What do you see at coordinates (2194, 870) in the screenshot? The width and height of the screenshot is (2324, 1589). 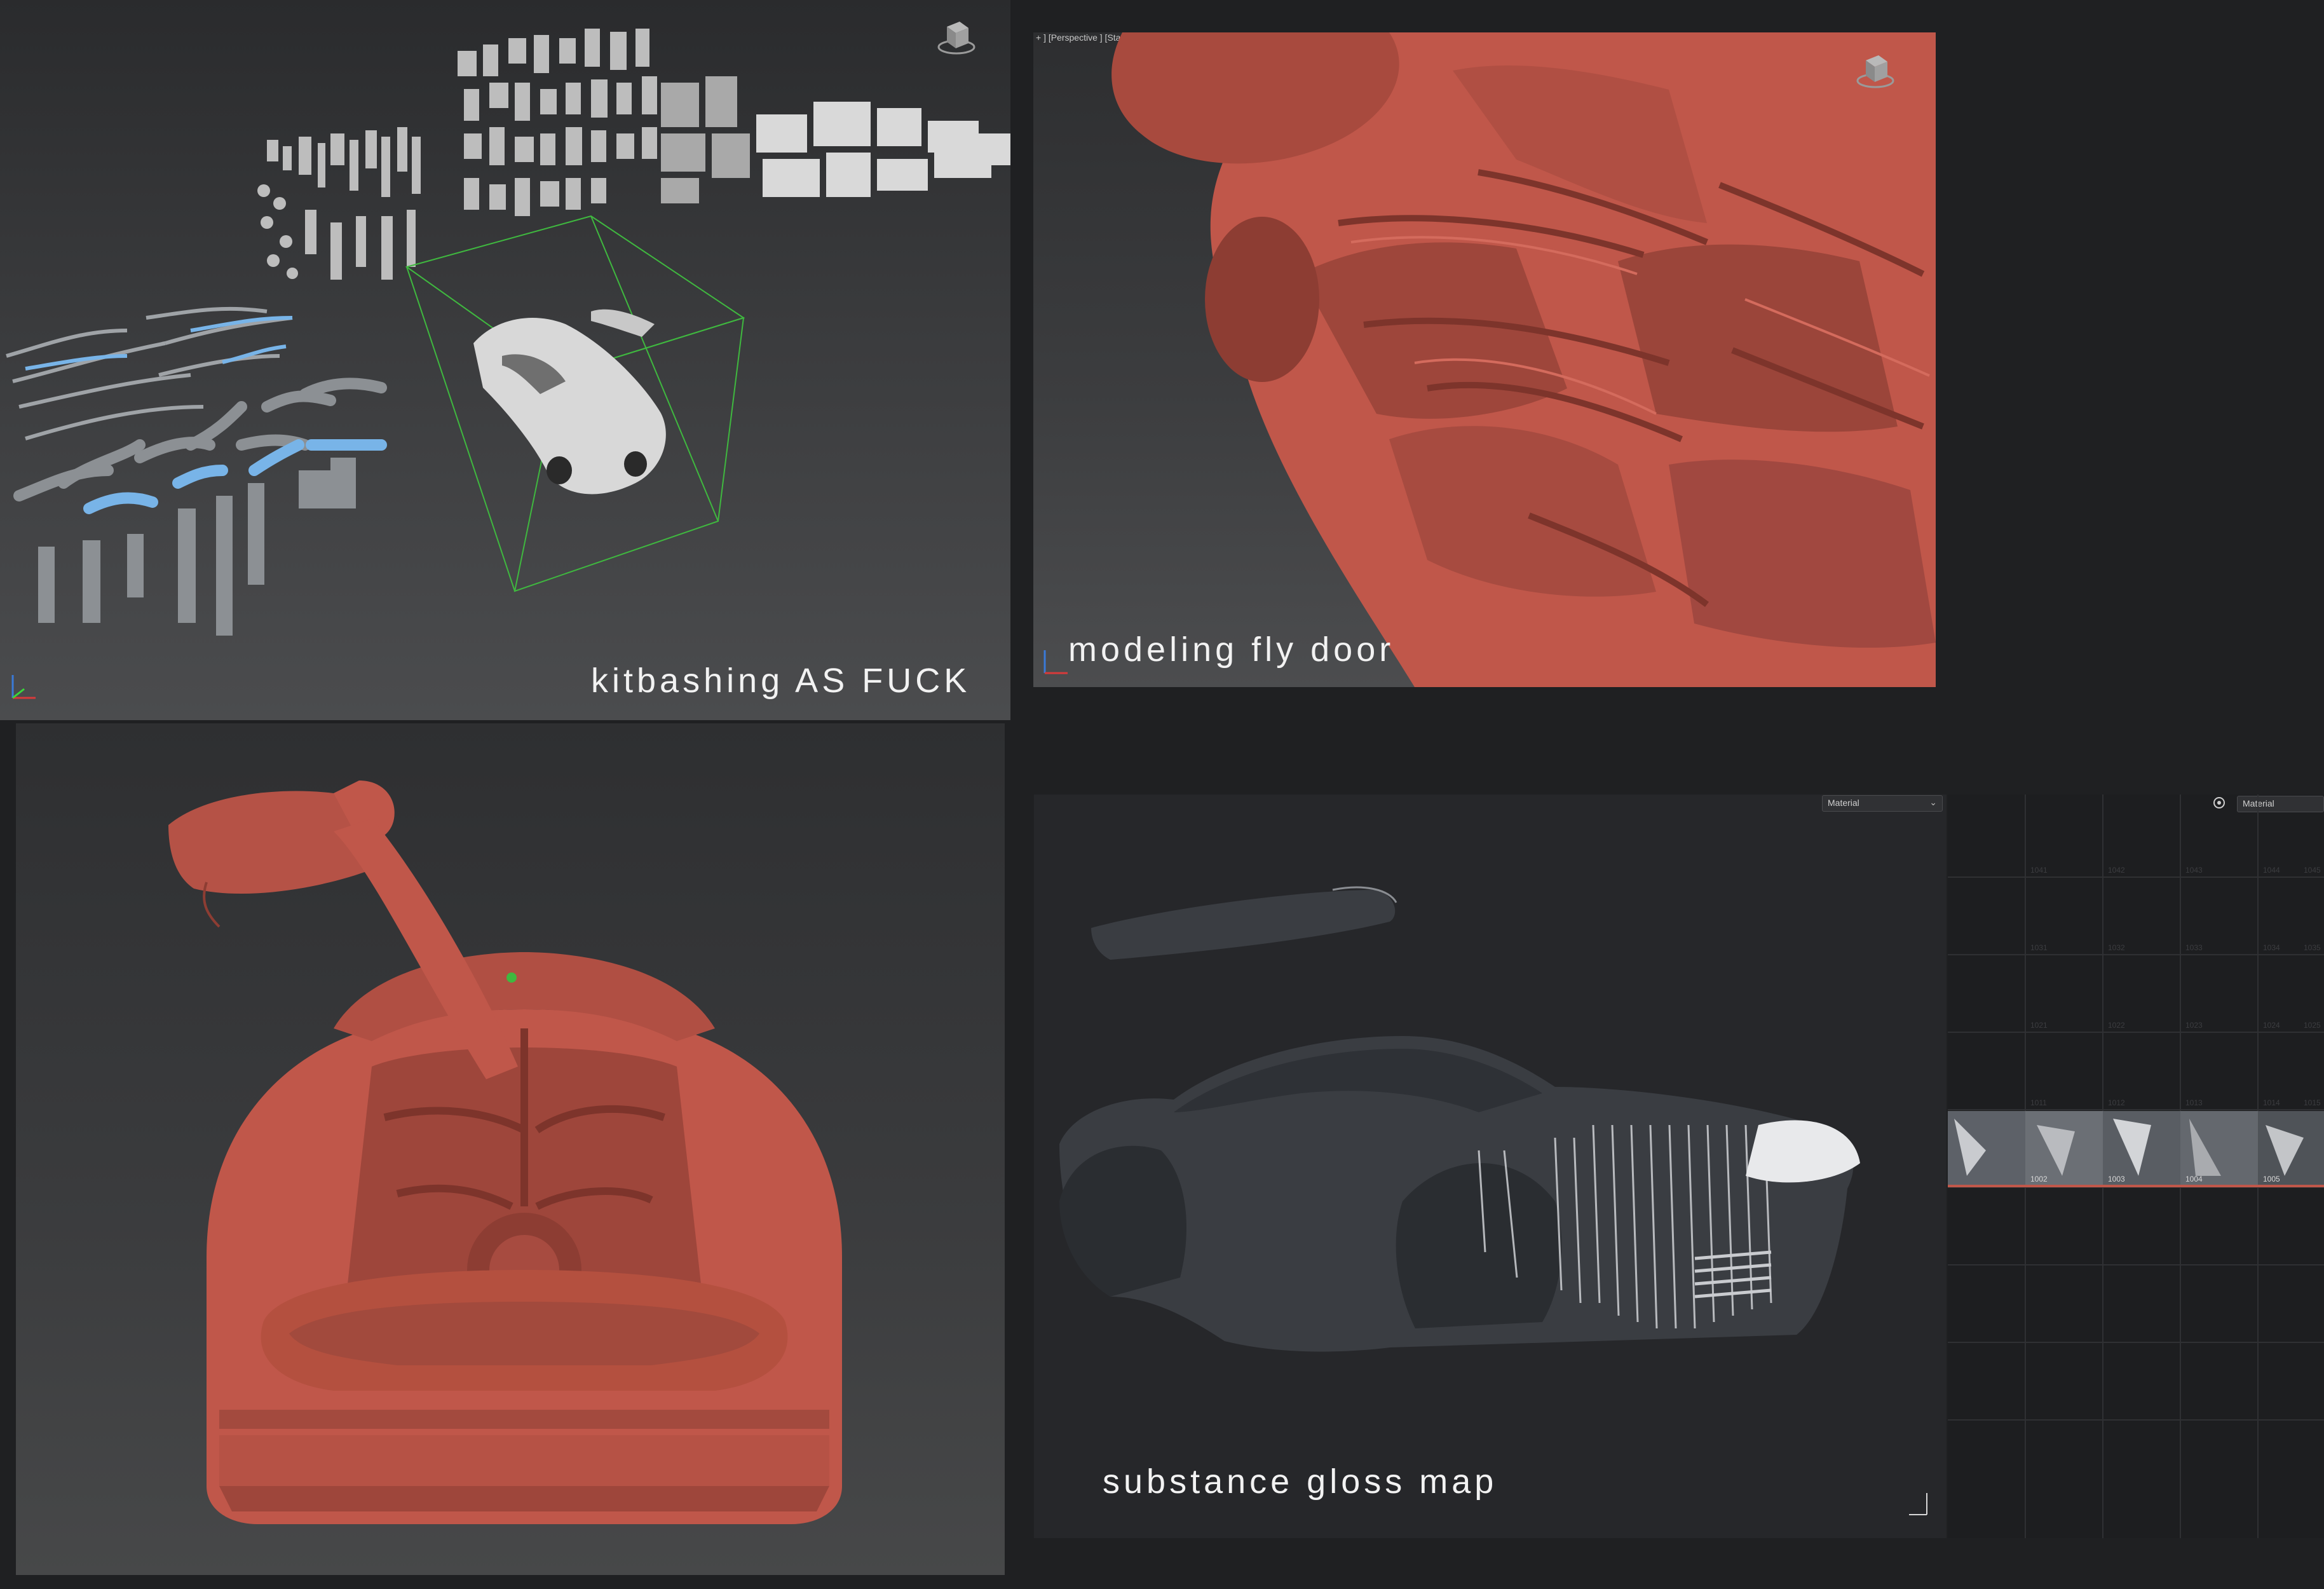 I see `uv-grid-number: 1043` at bounding box center [2194, 870].